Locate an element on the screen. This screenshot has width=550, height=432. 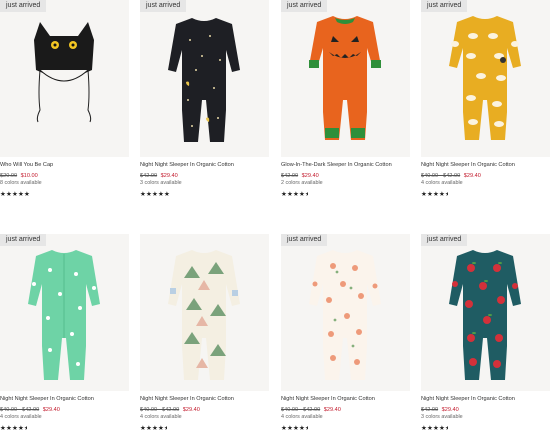
mountain-sleeper-icon is located at coordinates (204, 312).